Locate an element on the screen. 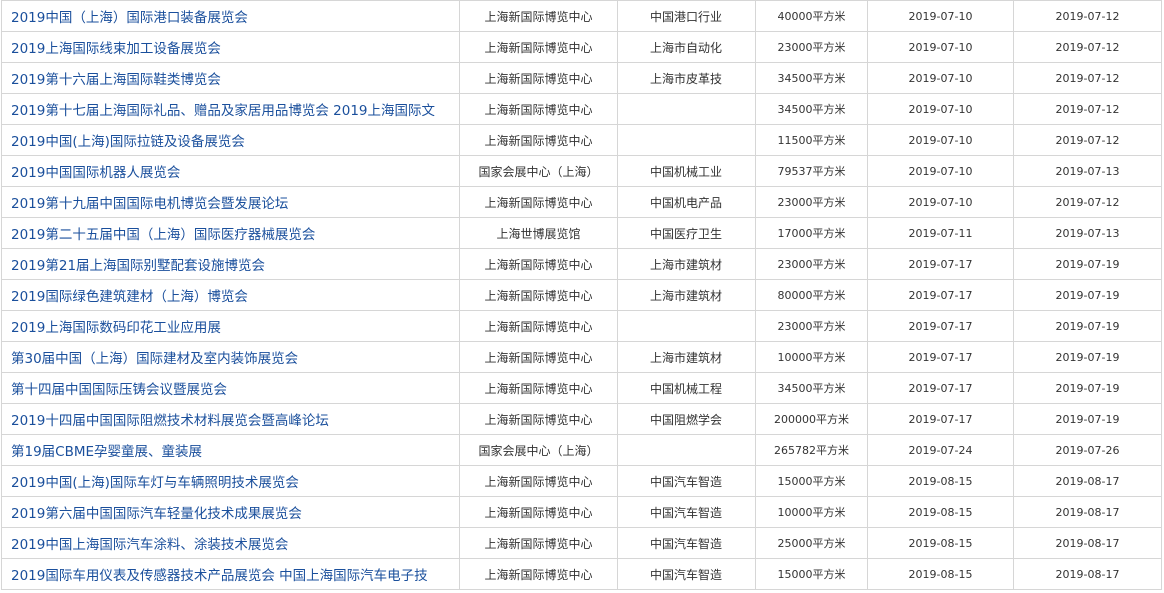 Image resolution: width=1164 pixels, height=593 pixels. exhibition-name-link: 2019上海国际线束加工设备展览会 is located at coordinates (116, 49).